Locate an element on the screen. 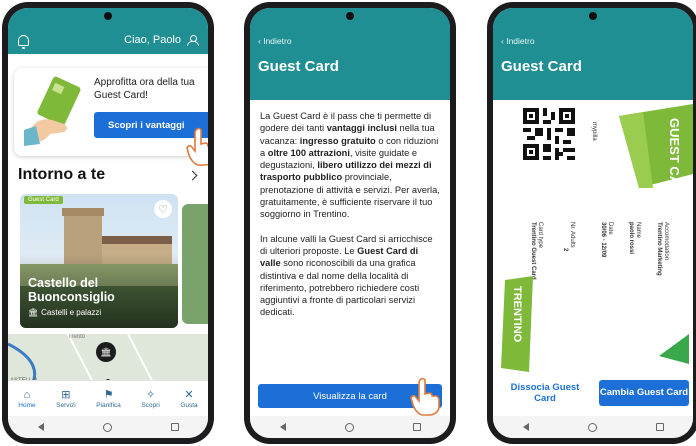 The width and height of the screenshot is (696, 446). card-type-value: Trentino Guest Card is located at coordinates (533, 251).